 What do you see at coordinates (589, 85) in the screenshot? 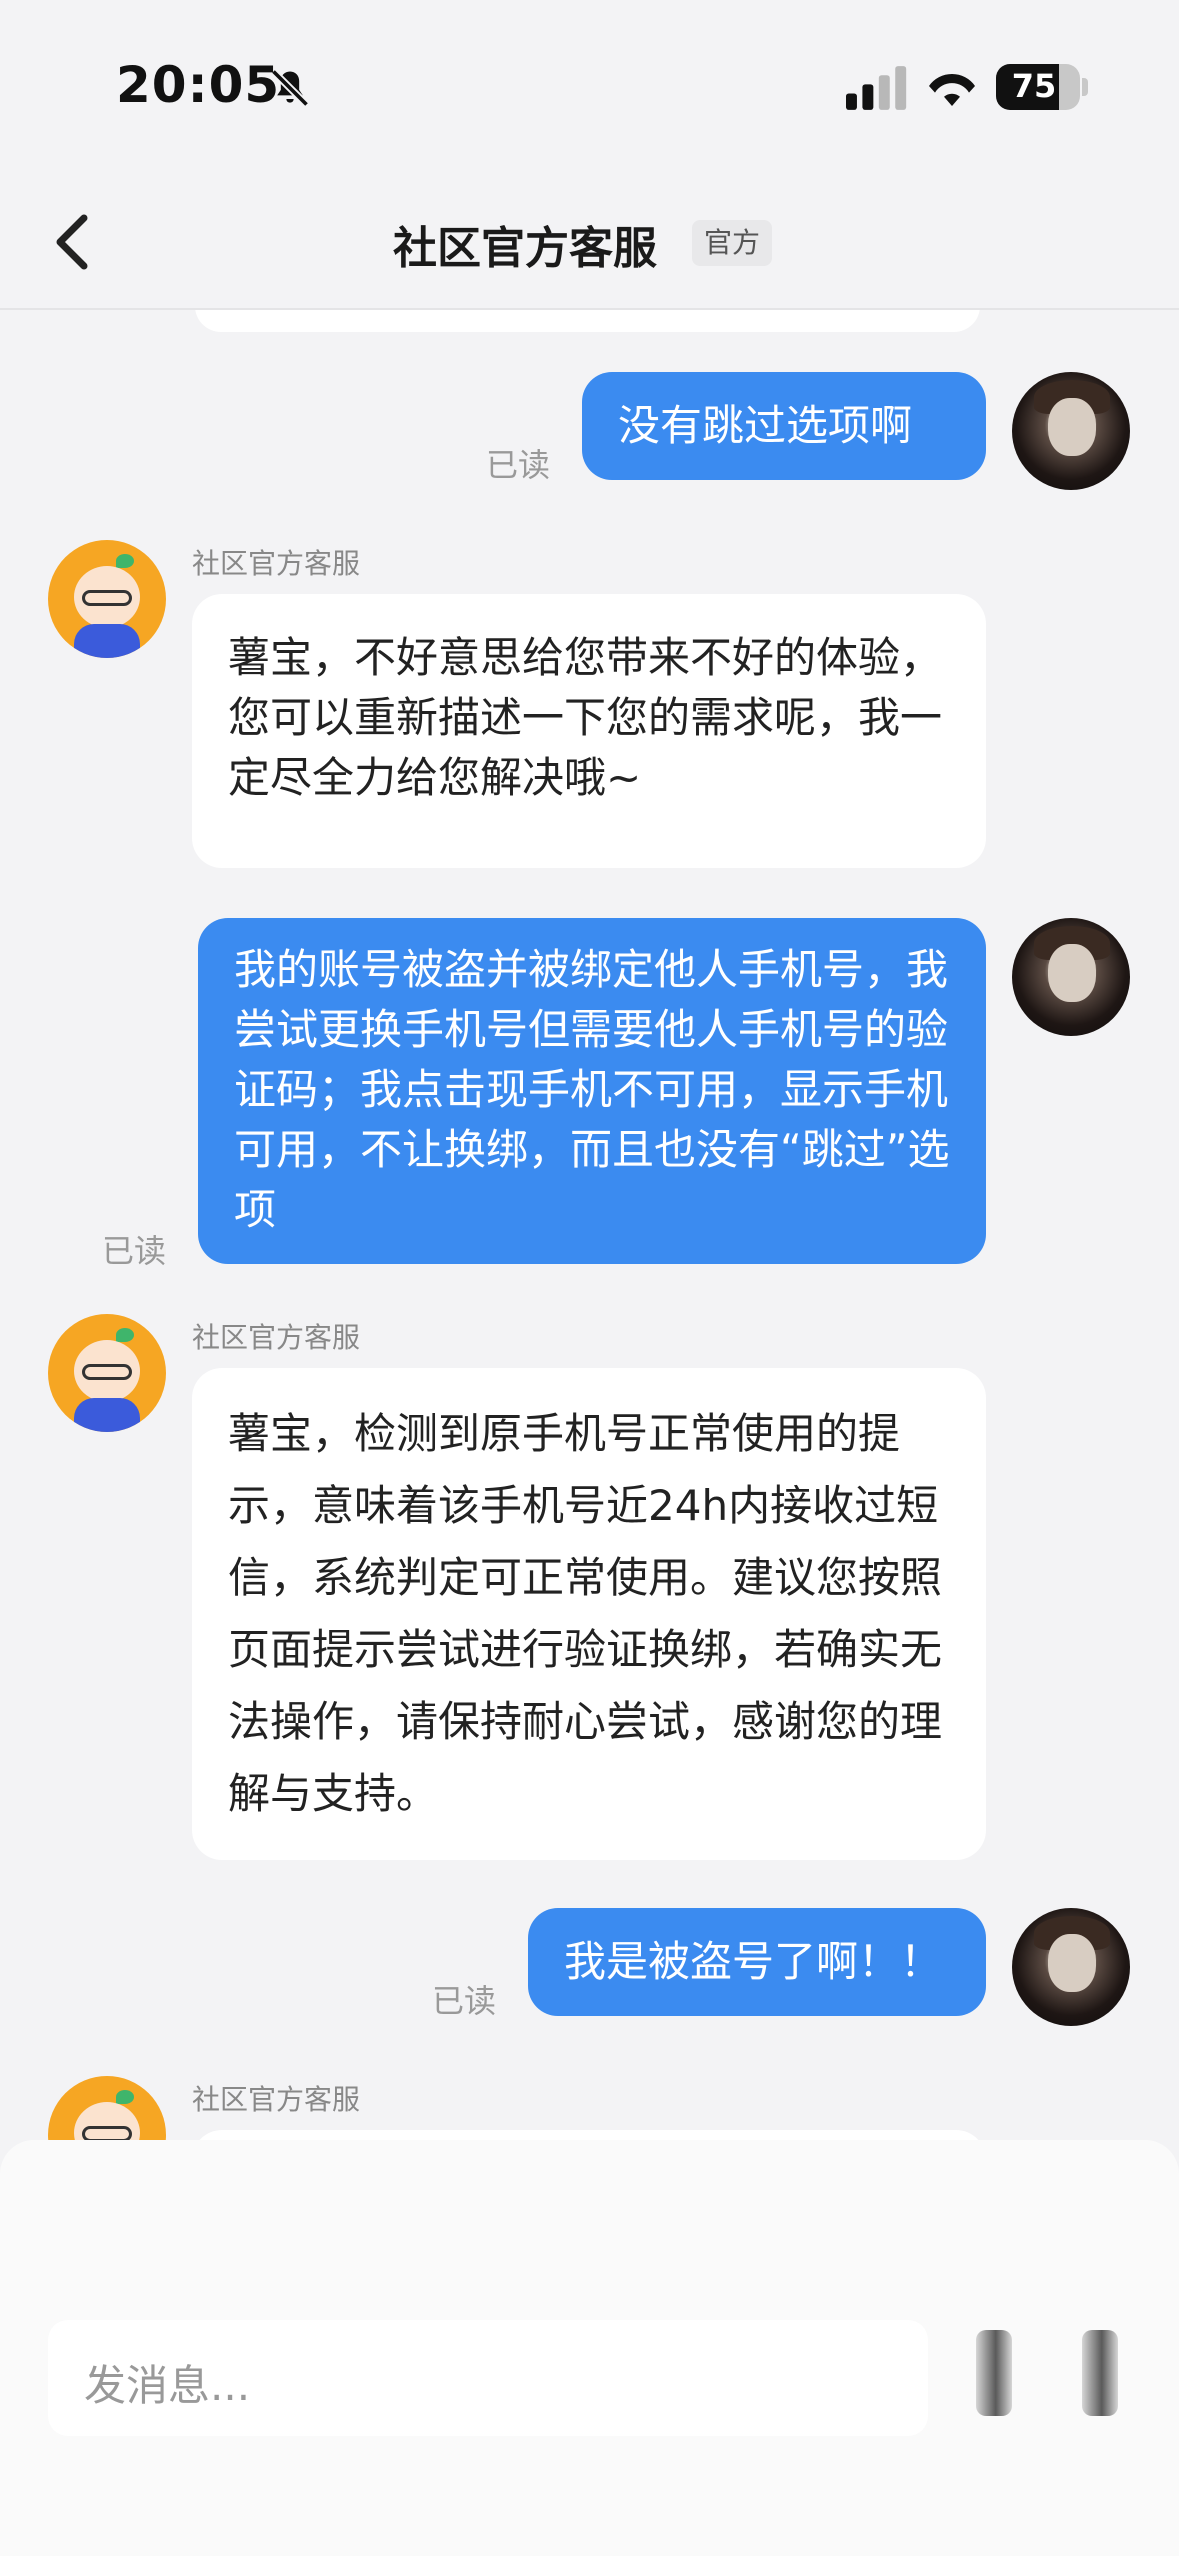
I see `status-bar: 20:05 75` at bounding box center [589, 85].